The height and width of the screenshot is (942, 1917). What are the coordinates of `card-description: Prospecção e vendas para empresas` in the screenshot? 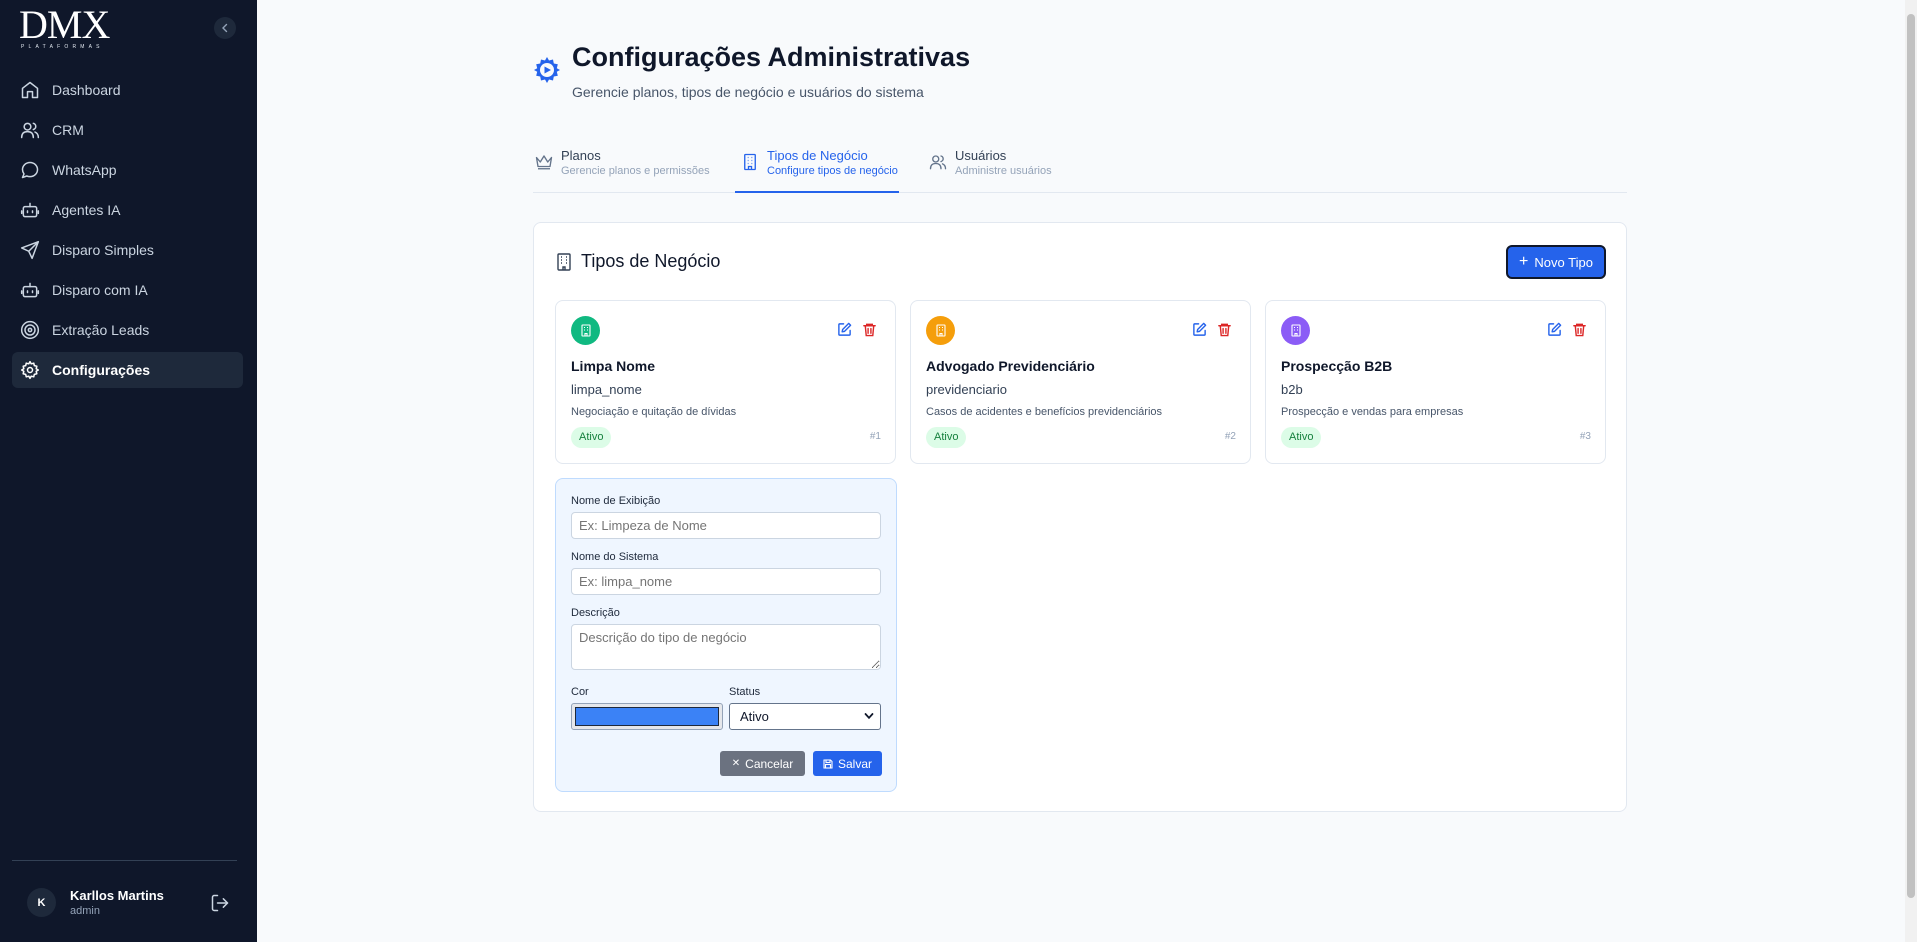 It's located at (1372, 412).